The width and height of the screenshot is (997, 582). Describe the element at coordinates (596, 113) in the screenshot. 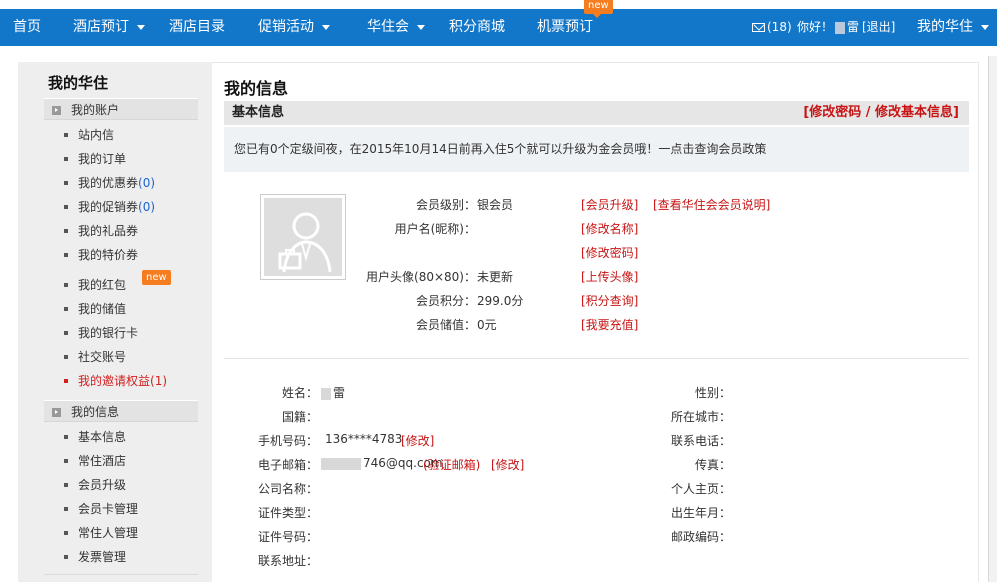

I see `section-header: 基本信息 [修改密码 / 修改基本信息]` at that location.